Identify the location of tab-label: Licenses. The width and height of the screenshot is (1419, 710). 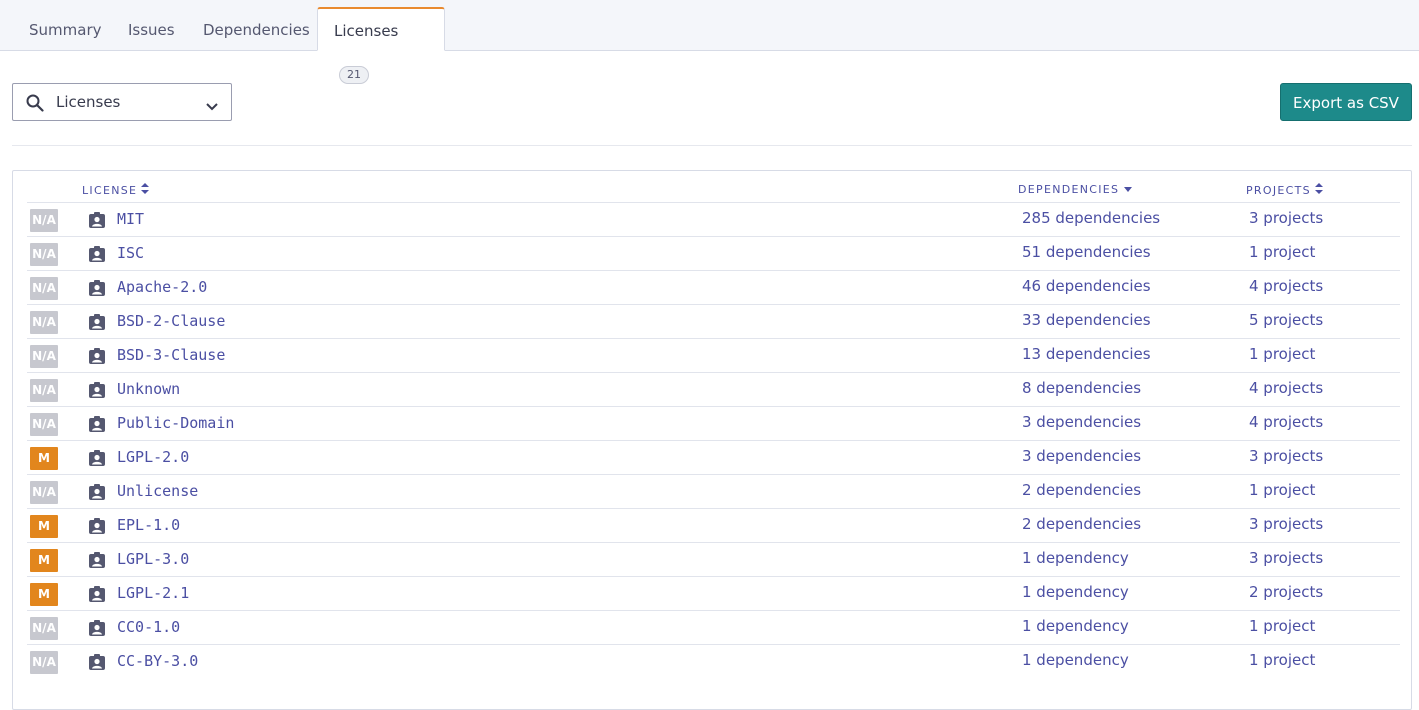
(366, 31).